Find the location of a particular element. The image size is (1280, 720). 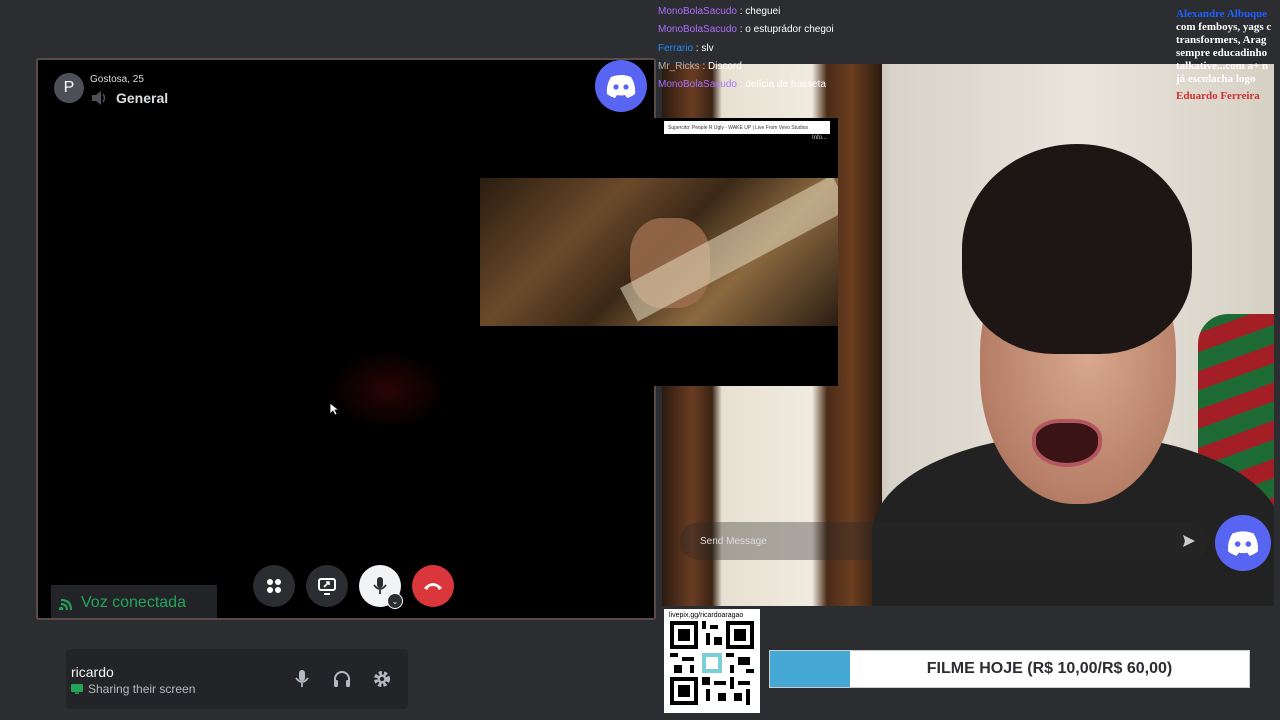

message-bar is located at coordinates (944, 541).